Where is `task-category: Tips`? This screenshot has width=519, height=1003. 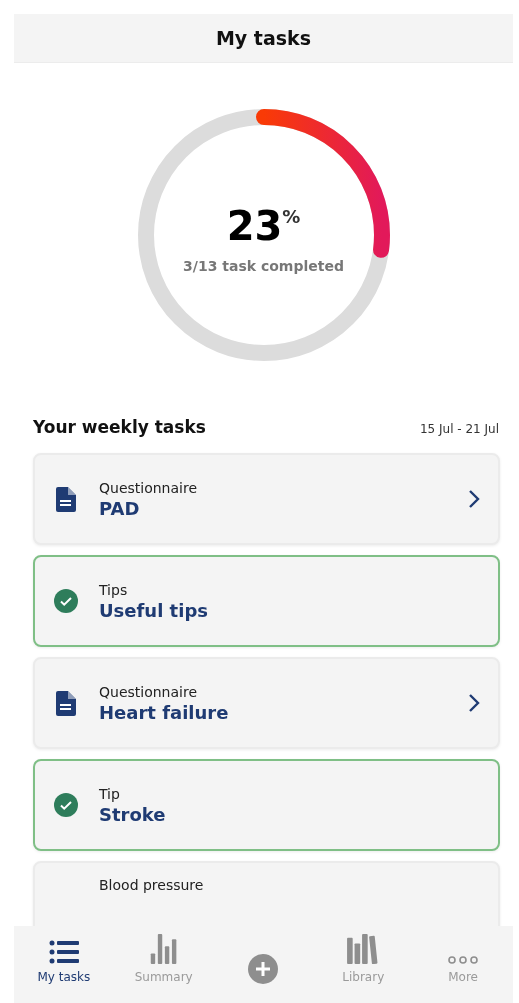 task-category: Tips is located at coordinates (114, 589).